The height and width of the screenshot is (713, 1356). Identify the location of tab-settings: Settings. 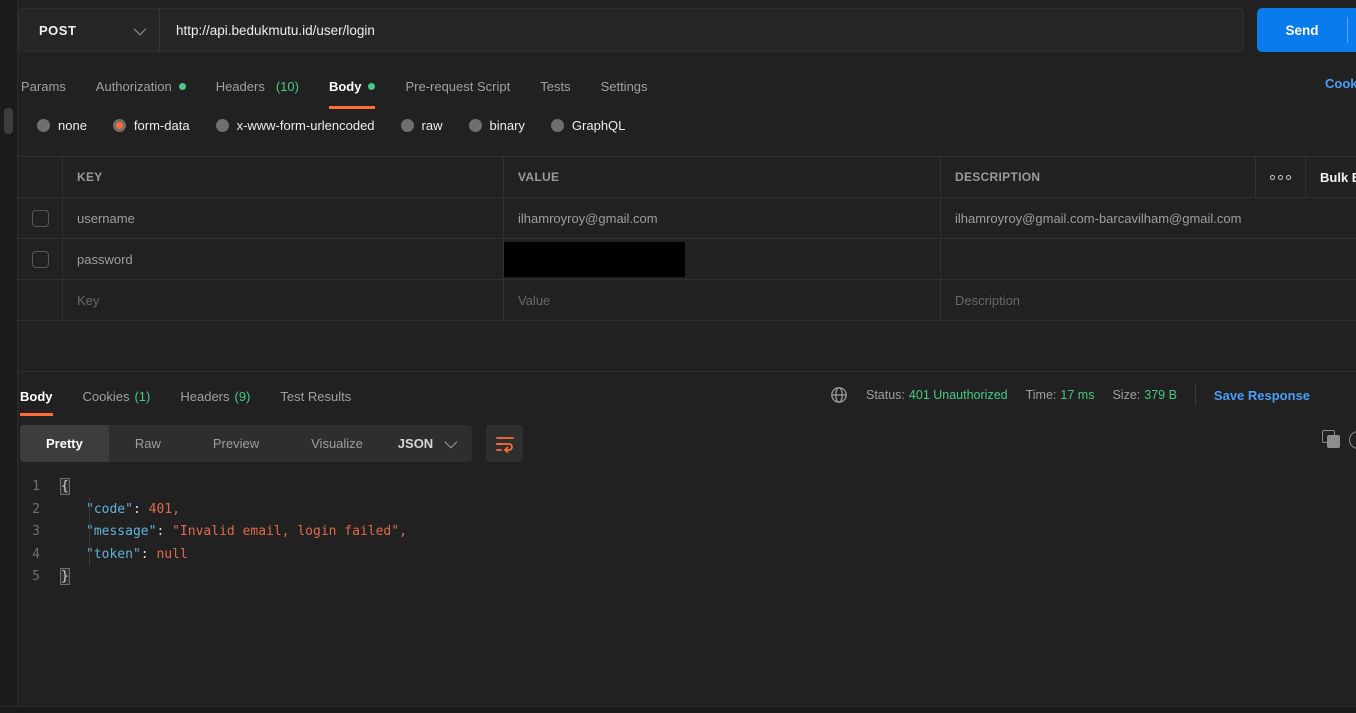
(624, 86).